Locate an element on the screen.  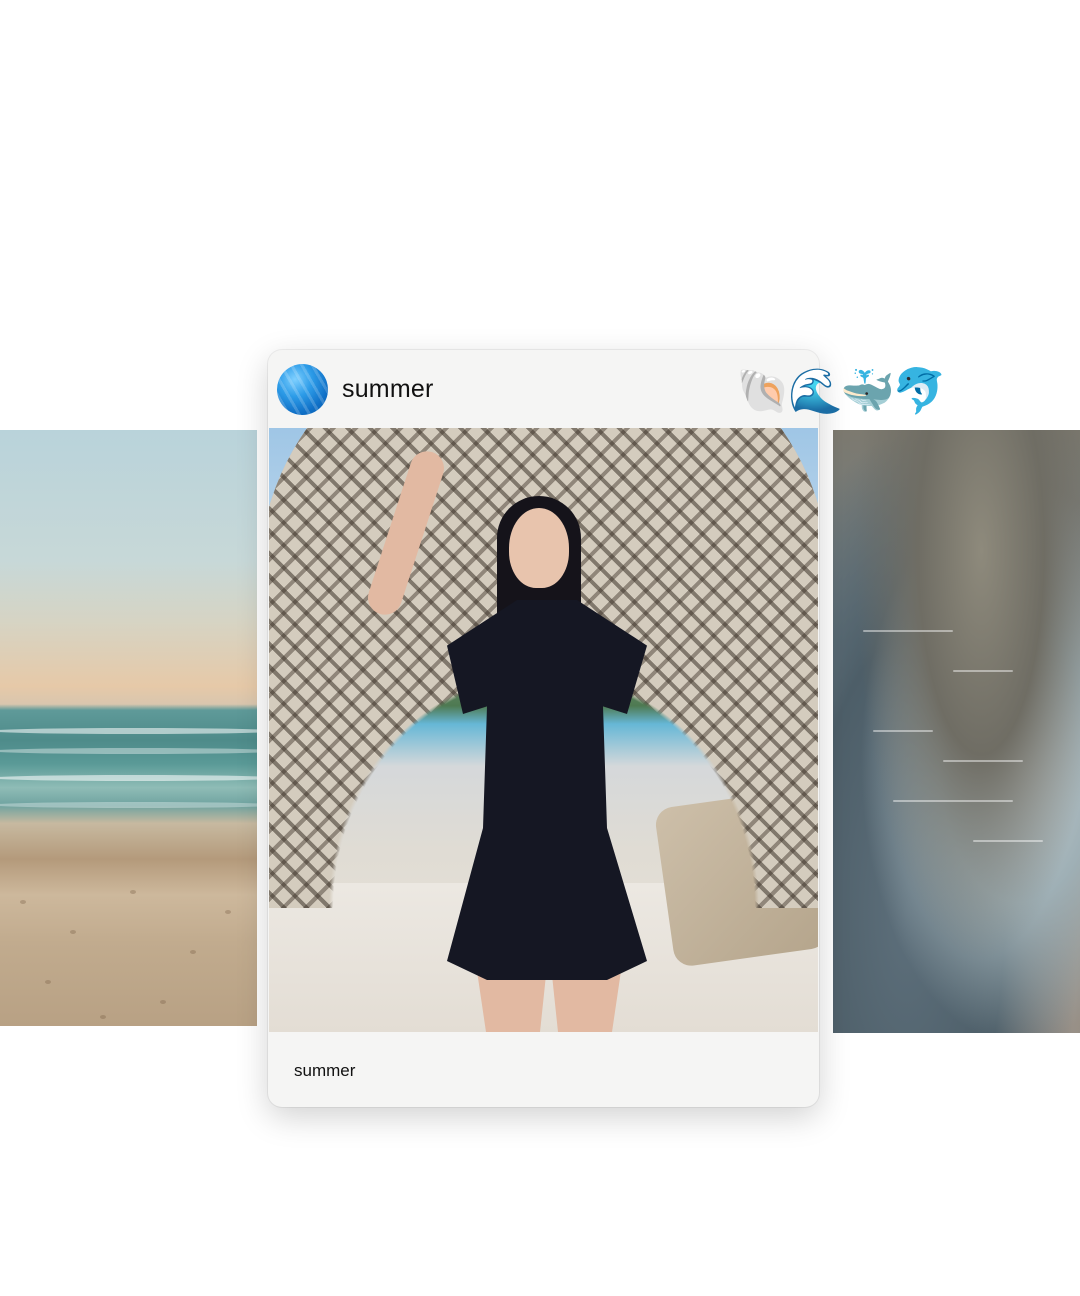
emoji-row: 🐚 🌊 🐳 🐬 is located at coordinates (841, 392).